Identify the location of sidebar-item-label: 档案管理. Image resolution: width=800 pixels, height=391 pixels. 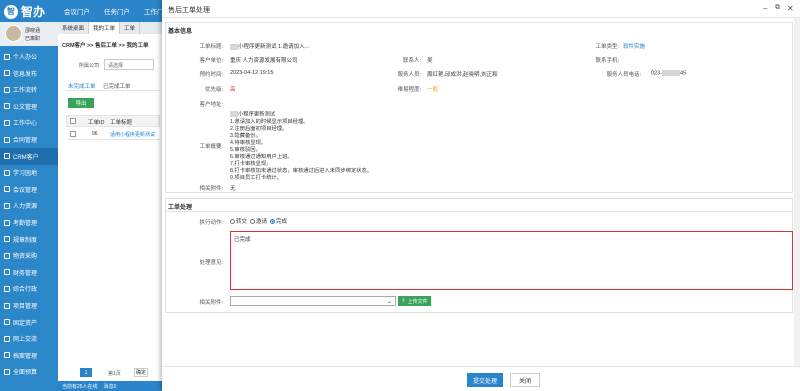
(25, 356).